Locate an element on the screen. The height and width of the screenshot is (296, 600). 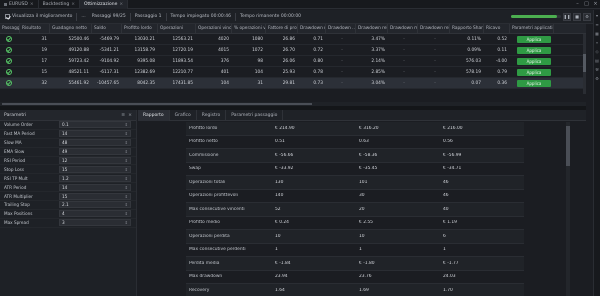
tab-chart: Grafico is located at coordinates (183, 115).